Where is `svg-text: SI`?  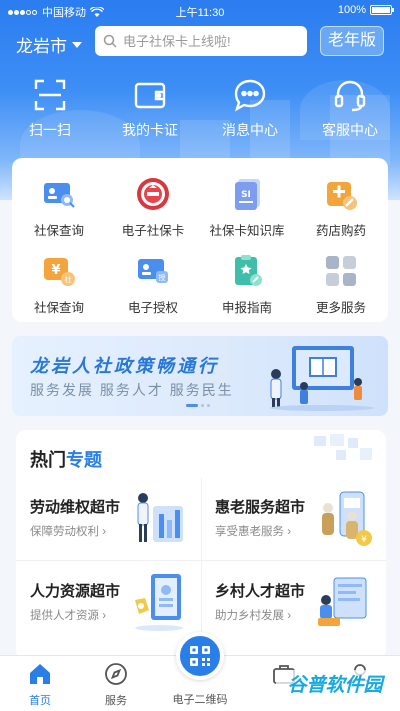
svg-text: SI is located at coordinates (246, 195).